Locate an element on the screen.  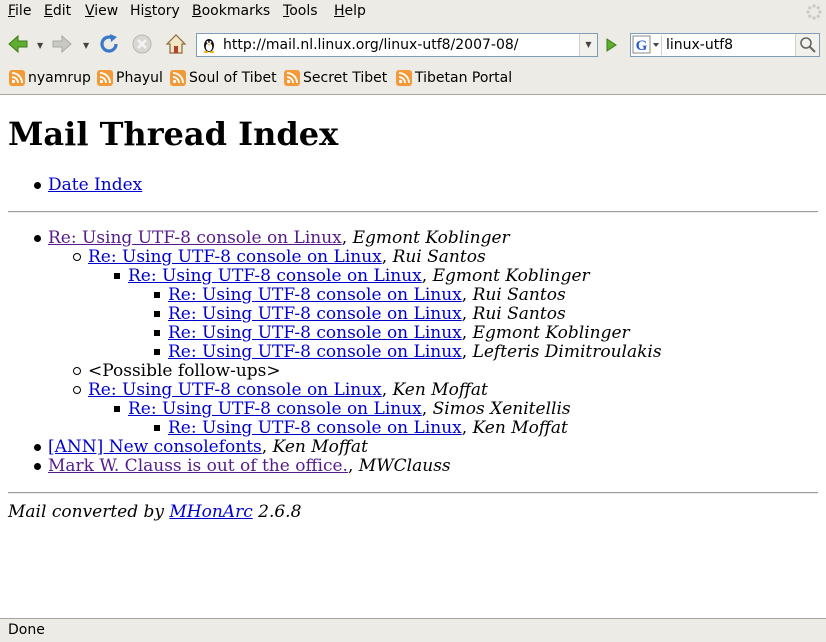
tux-penguin-icon is located at coordinates (209, 46).